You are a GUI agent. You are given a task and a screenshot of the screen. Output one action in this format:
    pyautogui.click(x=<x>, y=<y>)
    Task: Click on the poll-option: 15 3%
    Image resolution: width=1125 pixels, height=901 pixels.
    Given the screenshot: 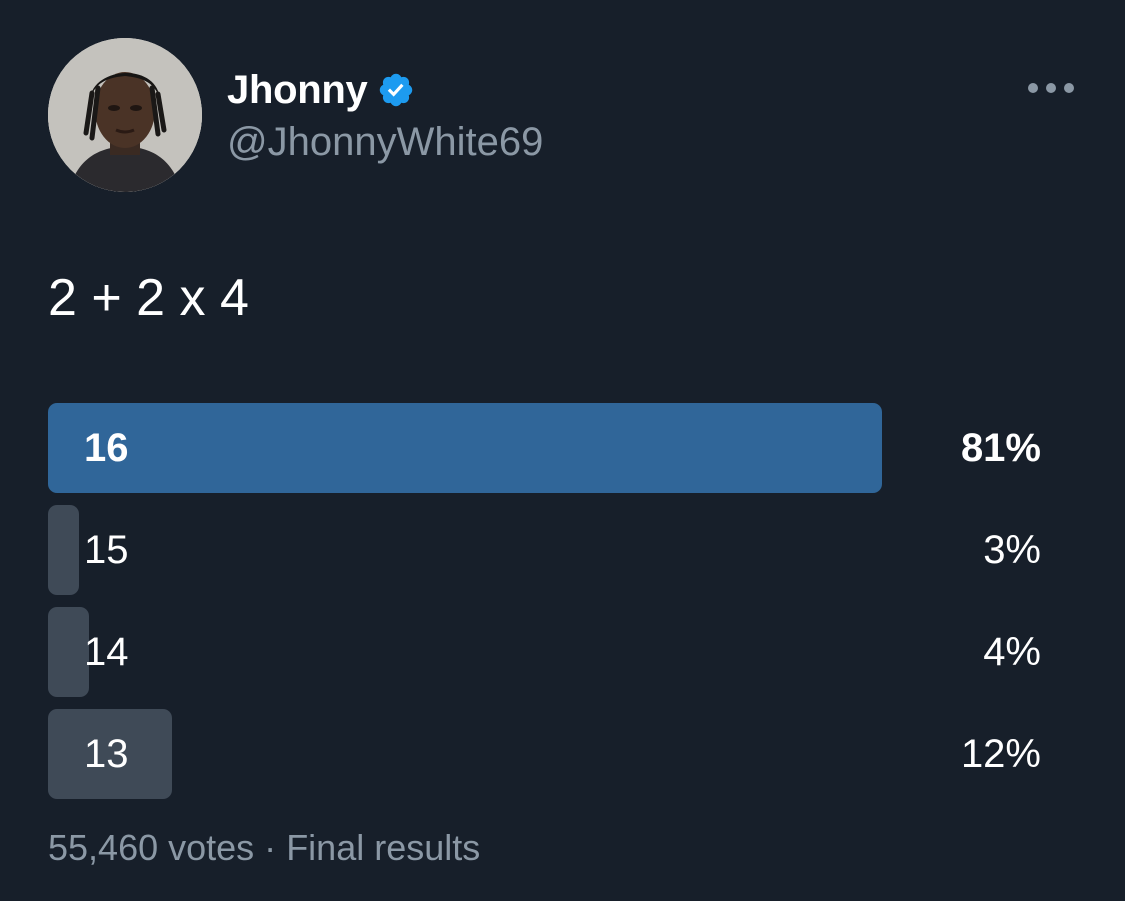 What is the action you would take?
    pyautogui.click(x=545, y=550)
    